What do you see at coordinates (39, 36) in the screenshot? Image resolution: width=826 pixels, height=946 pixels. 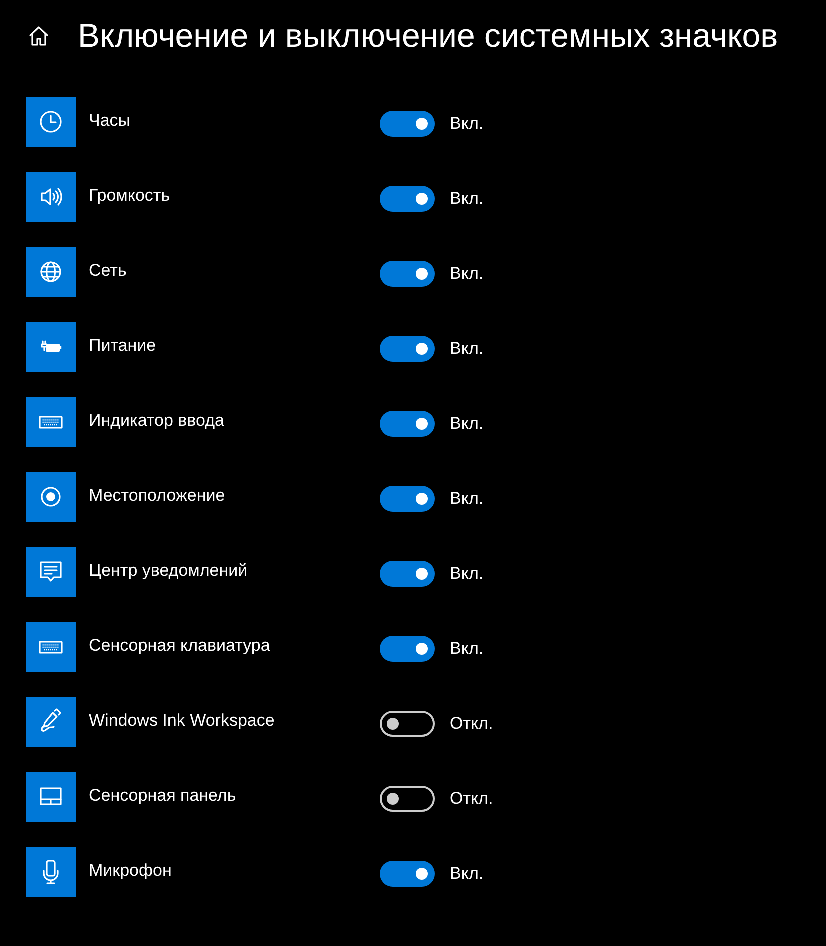 I see `home-icon` at bounding box center [39, 36].